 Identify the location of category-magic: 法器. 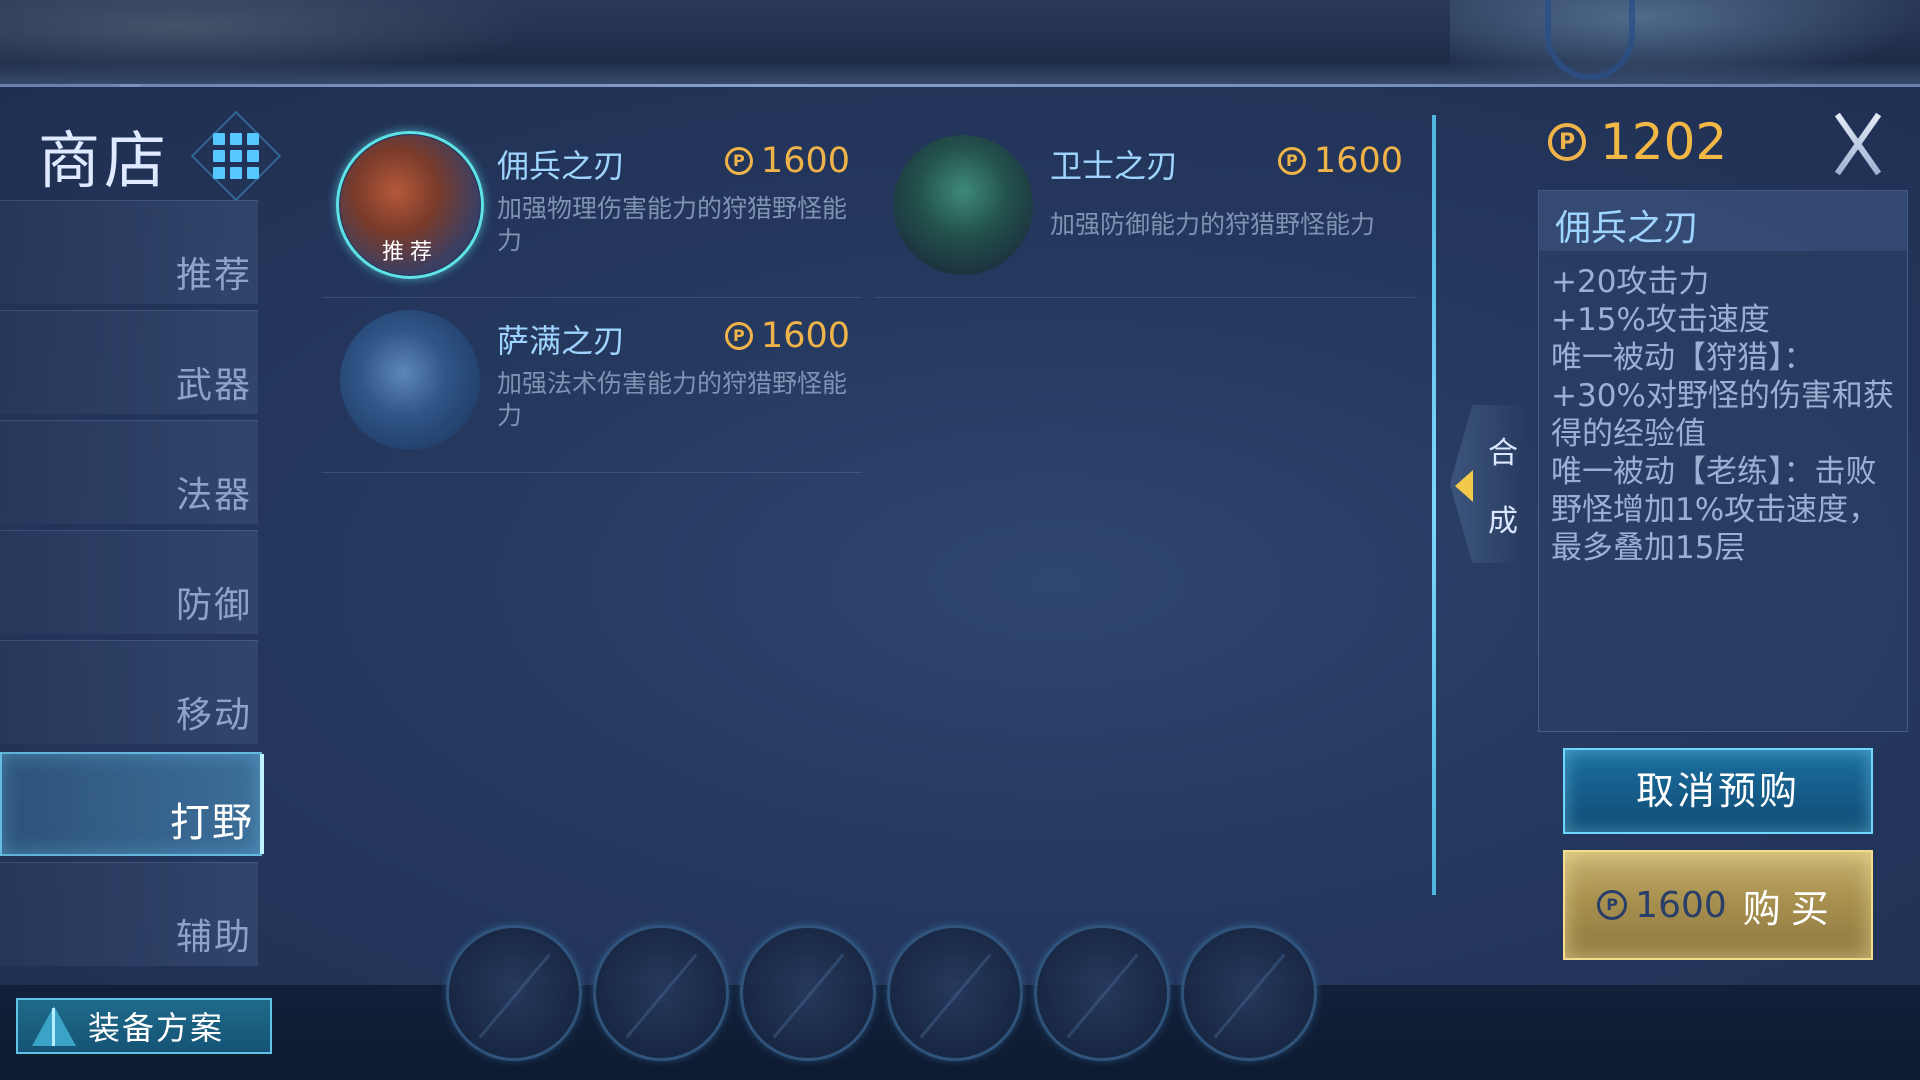
(129, 472).